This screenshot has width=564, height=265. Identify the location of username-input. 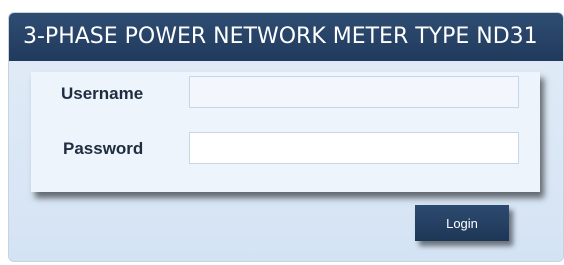
(354, 92).